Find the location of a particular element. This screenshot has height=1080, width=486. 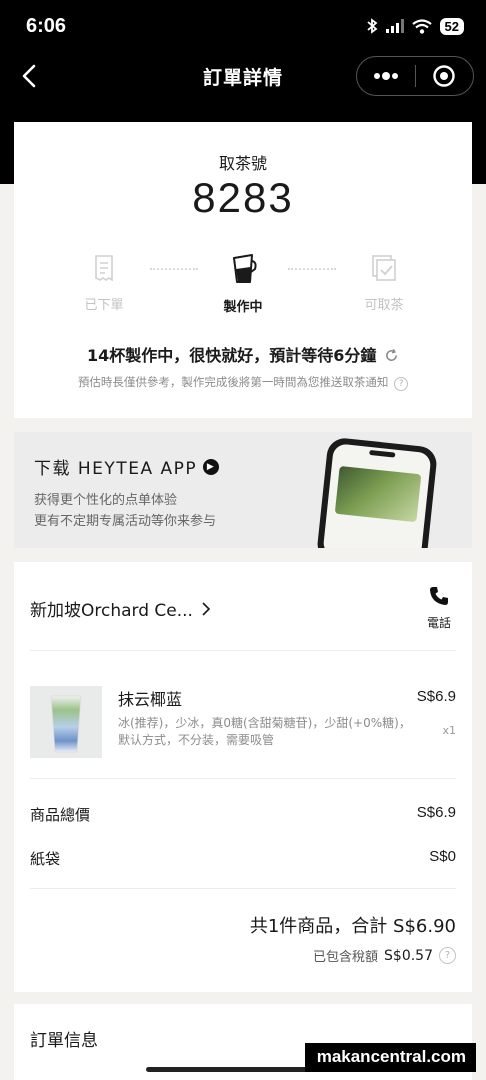

battery-indicator: 52 is located at coordinates (451, 26).